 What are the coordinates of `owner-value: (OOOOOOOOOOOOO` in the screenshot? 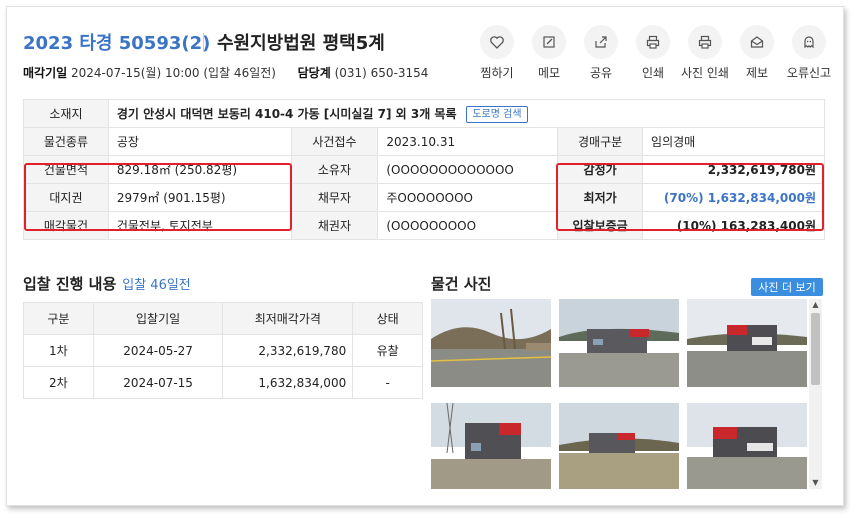 It's located at (468, 169).